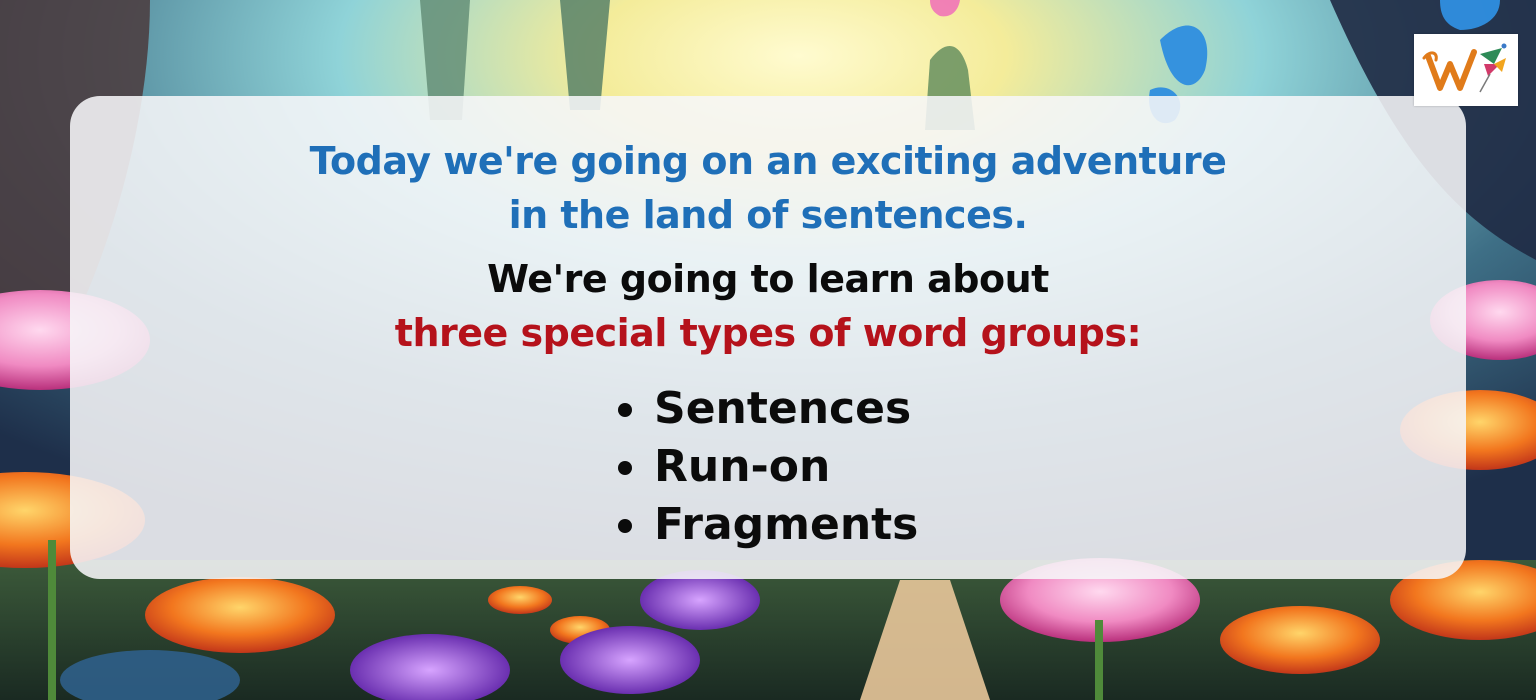  I want to click on intro-line-2: in the land of sentences., so click(768, 215).